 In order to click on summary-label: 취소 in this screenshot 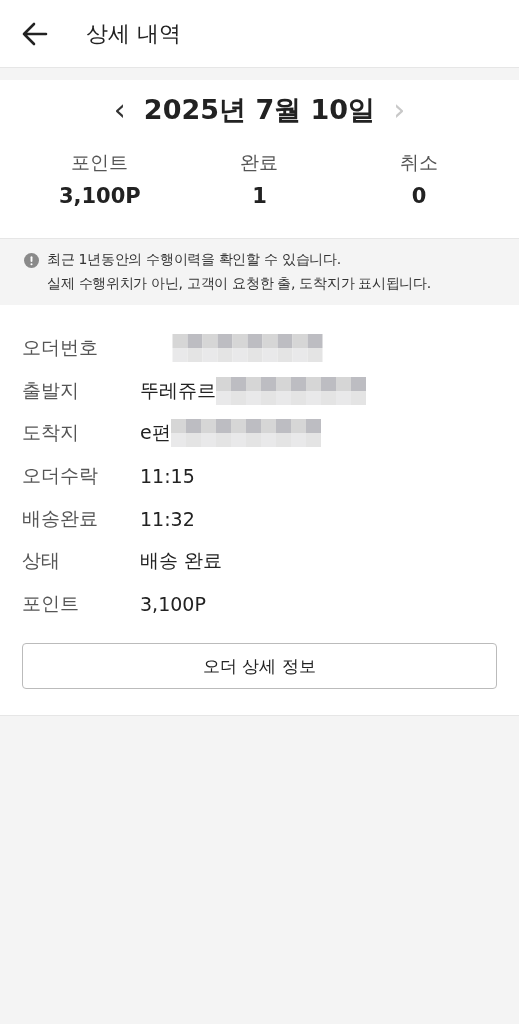, I will do `click(419, 162)`.